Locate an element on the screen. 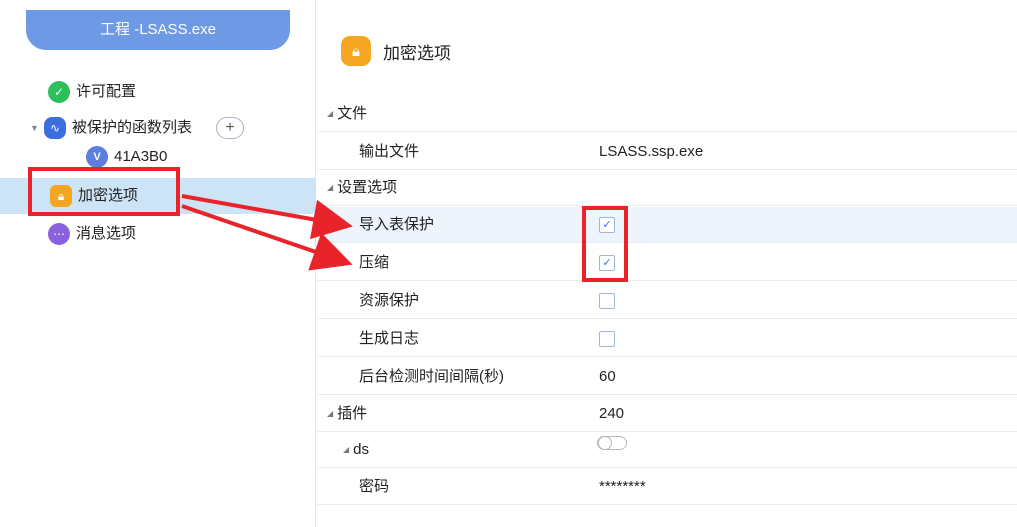  expand-caret-icon: ▼ is located at coordinates (37, 128).